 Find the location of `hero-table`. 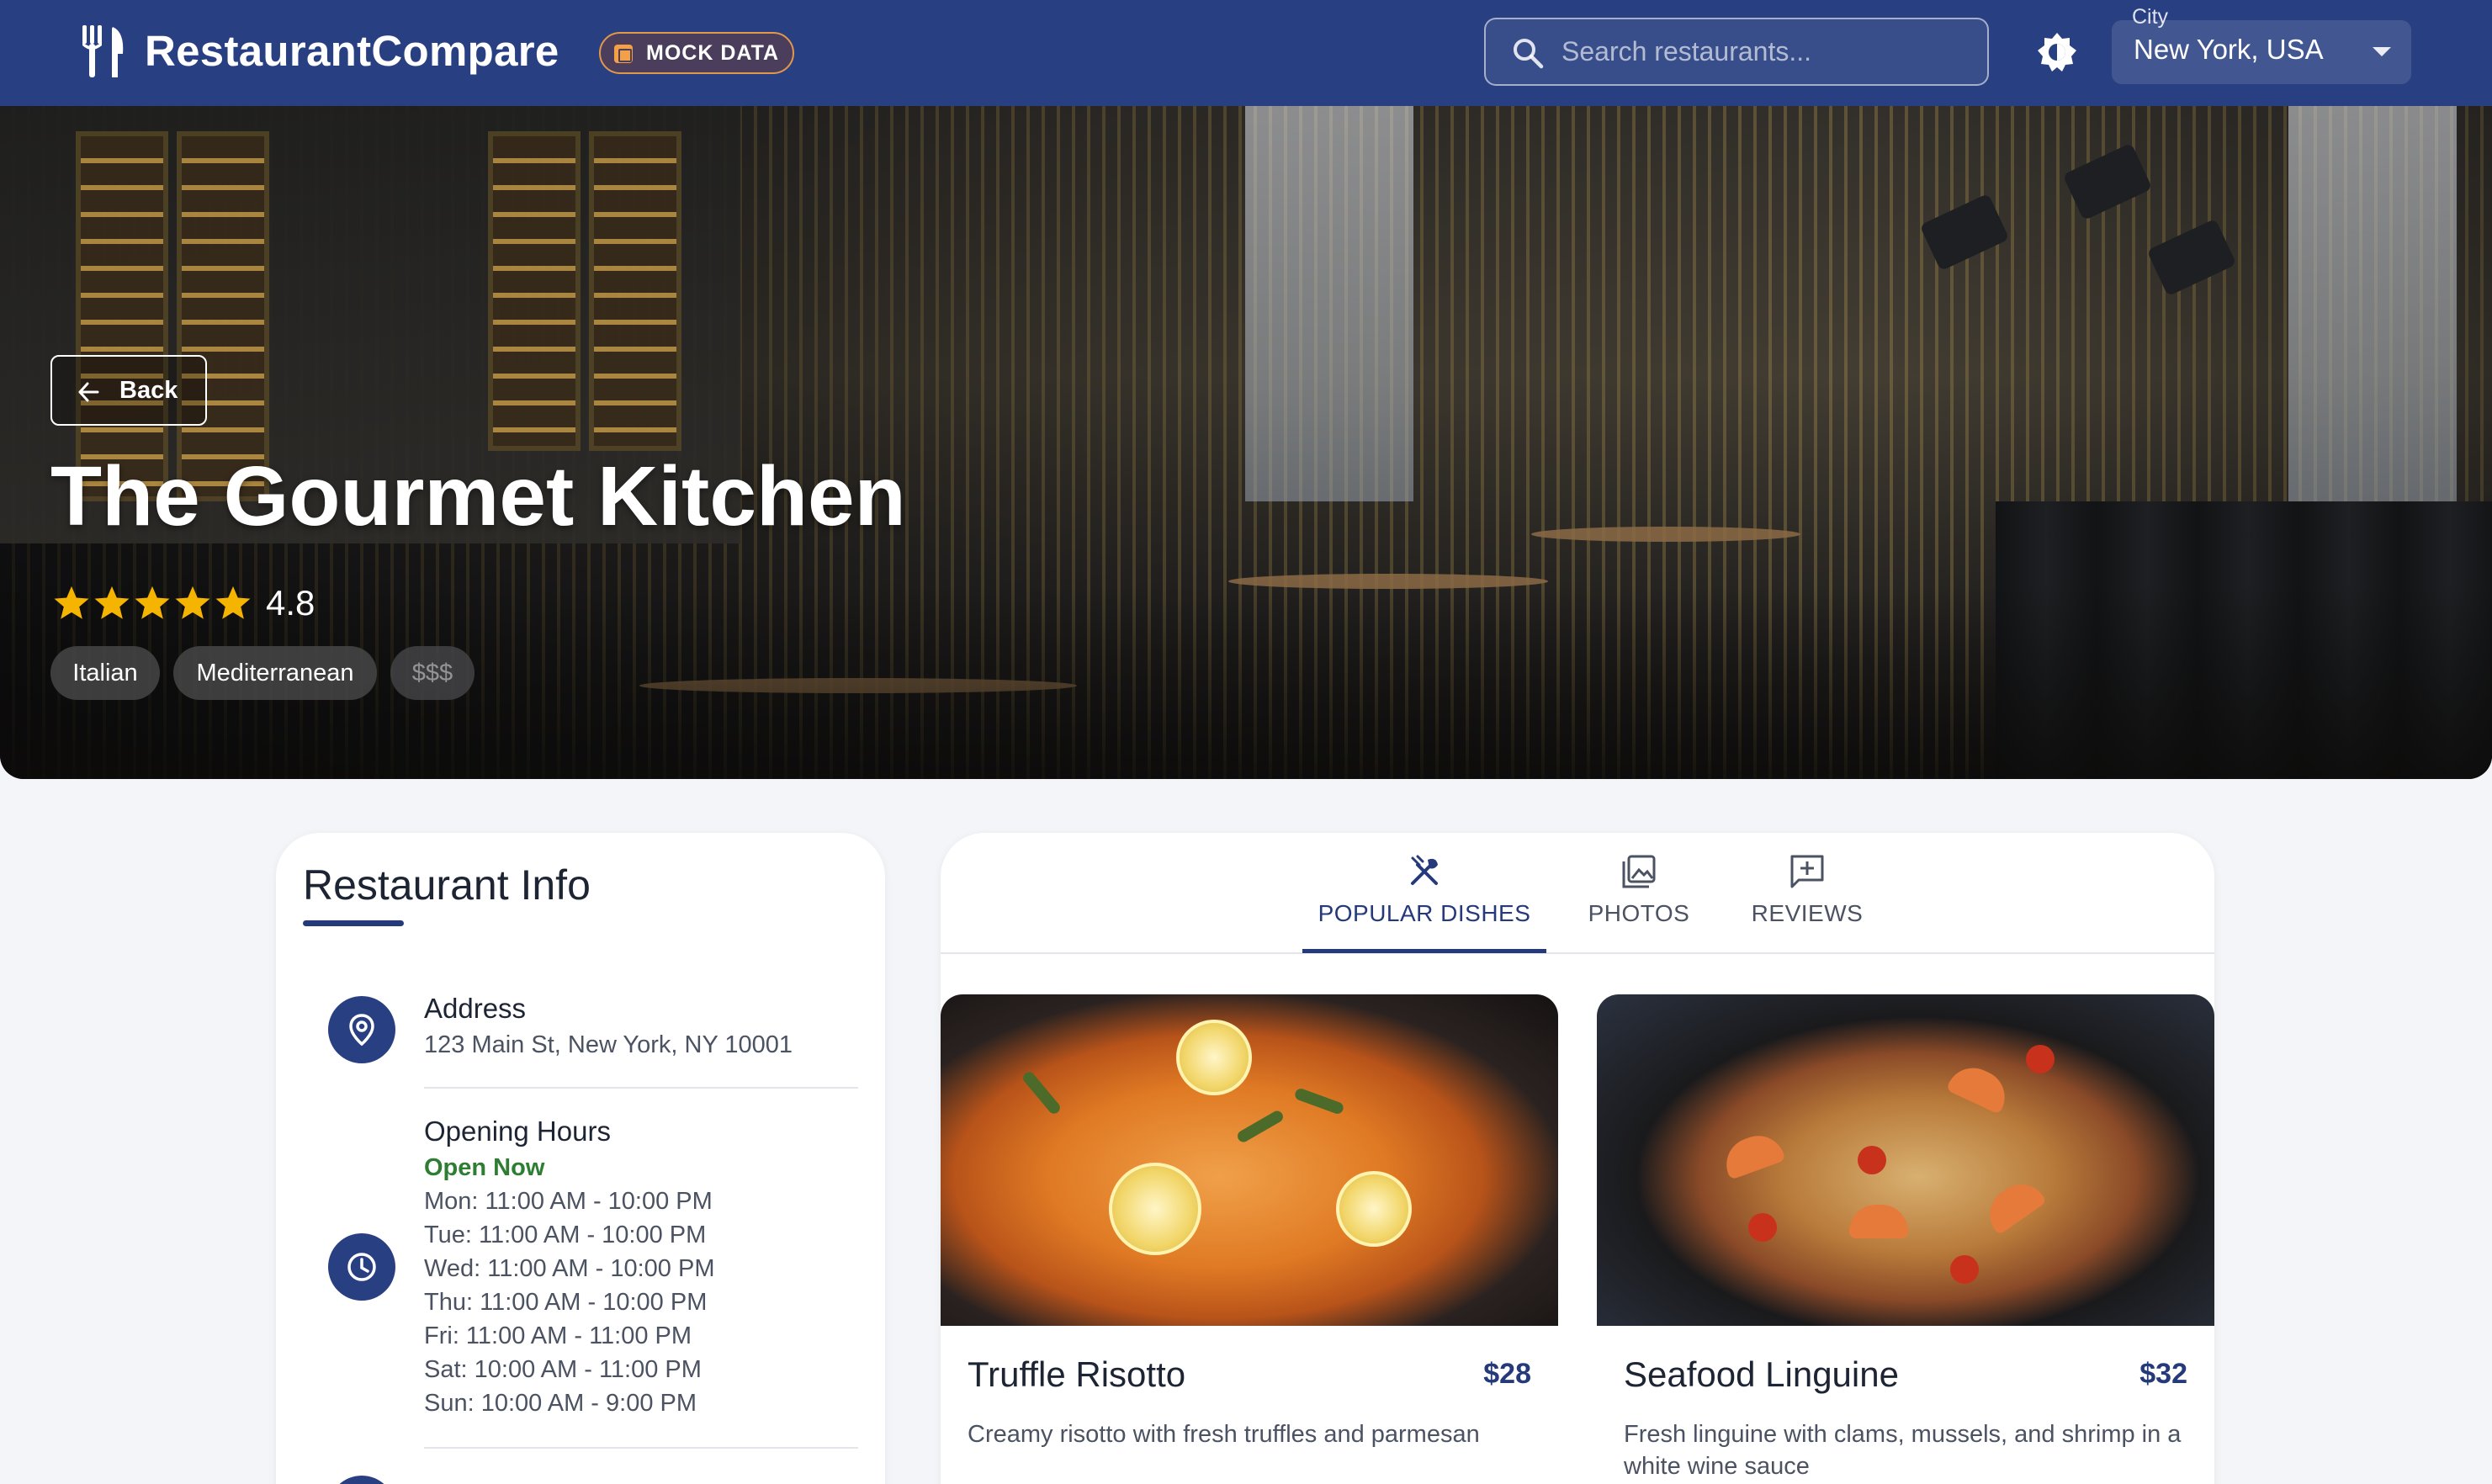

hero-table is located at coordinates (1666, 534).